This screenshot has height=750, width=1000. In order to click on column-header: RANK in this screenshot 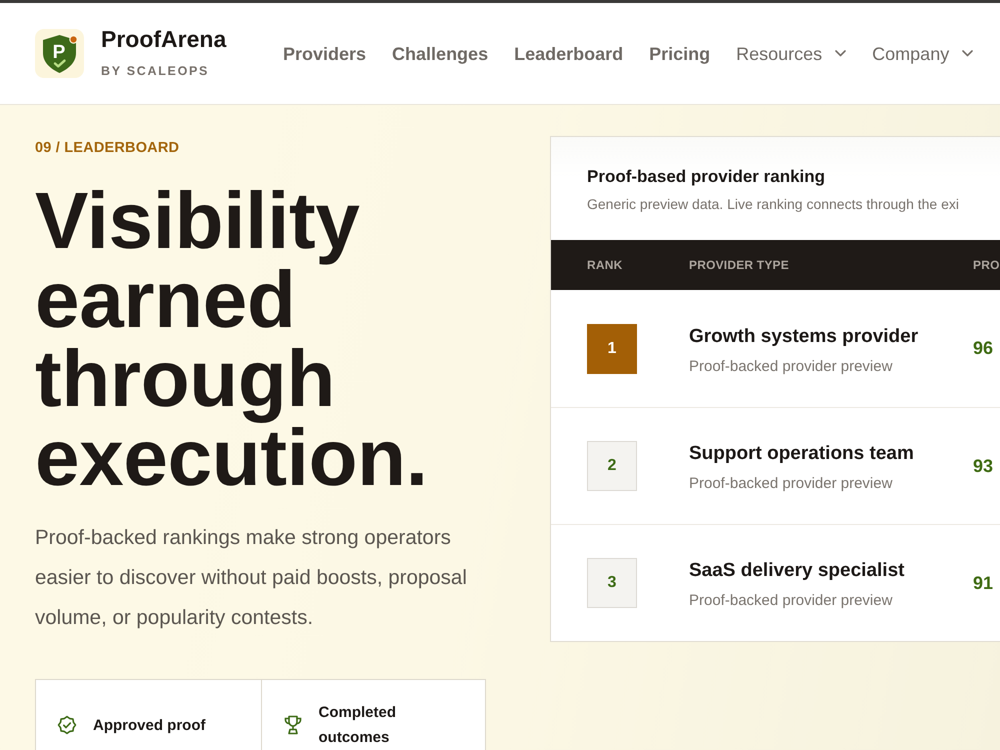, I will do `click(605, 265)`.